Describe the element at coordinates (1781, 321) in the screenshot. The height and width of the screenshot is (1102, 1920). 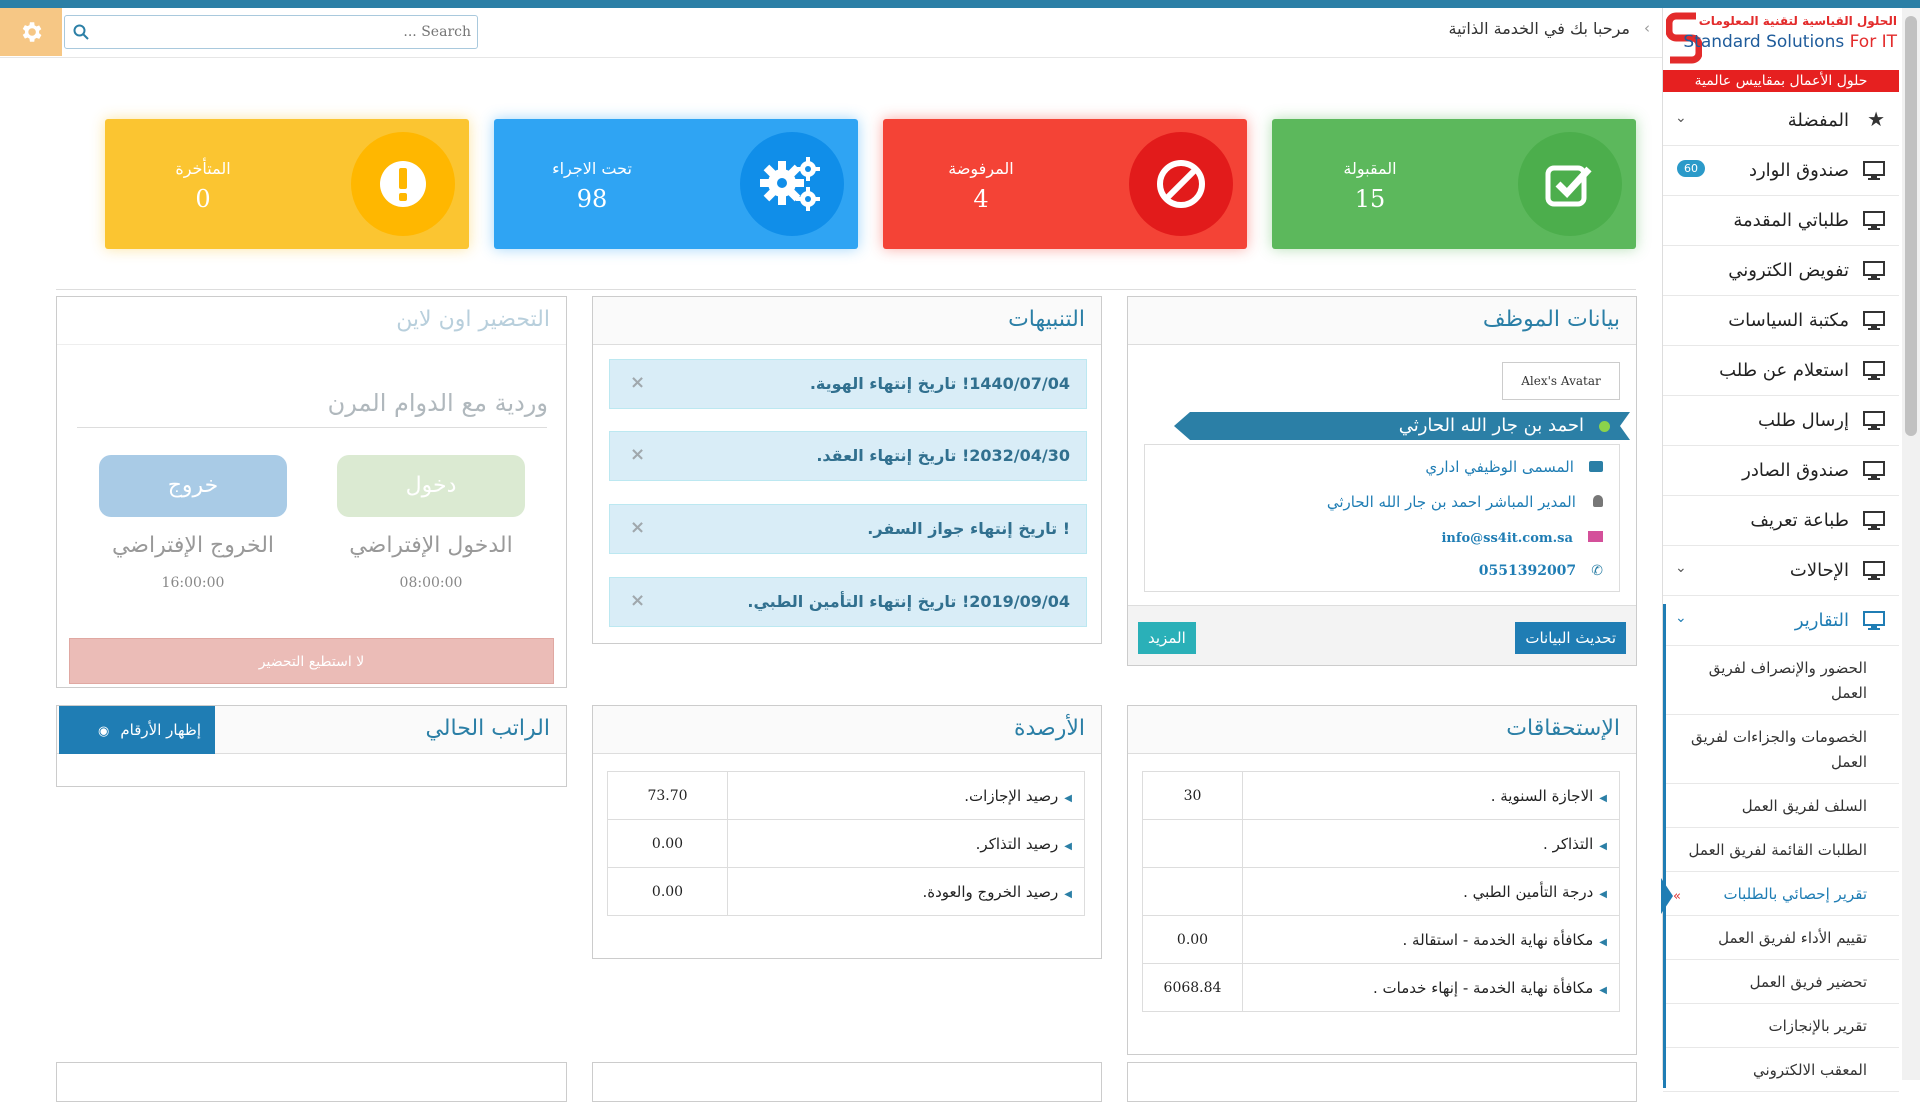
I see `sidebar-item-policies: مكتبة السياسات` at that location.